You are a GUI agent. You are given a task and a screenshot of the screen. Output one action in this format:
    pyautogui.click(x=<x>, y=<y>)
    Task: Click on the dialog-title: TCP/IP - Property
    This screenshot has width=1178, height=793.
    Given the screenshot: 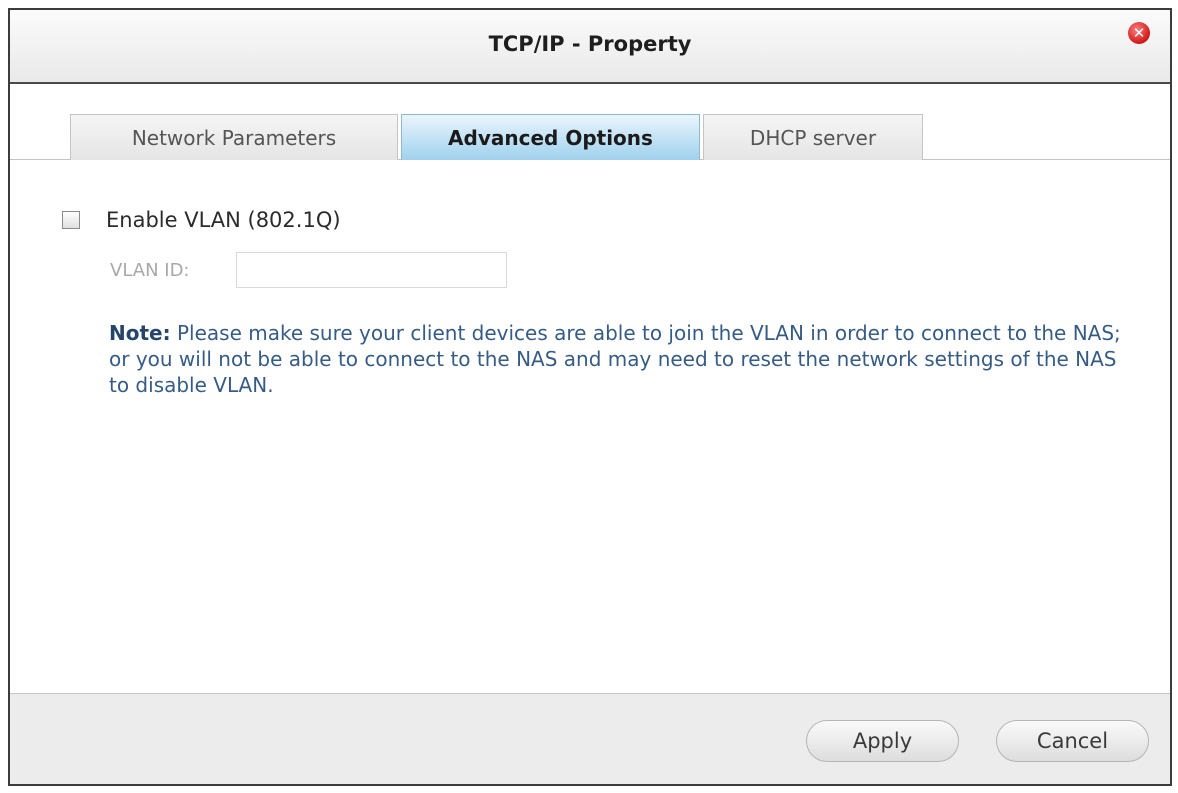 What is the action you would take?
    pyautogui.click(x=590, y=44)
    